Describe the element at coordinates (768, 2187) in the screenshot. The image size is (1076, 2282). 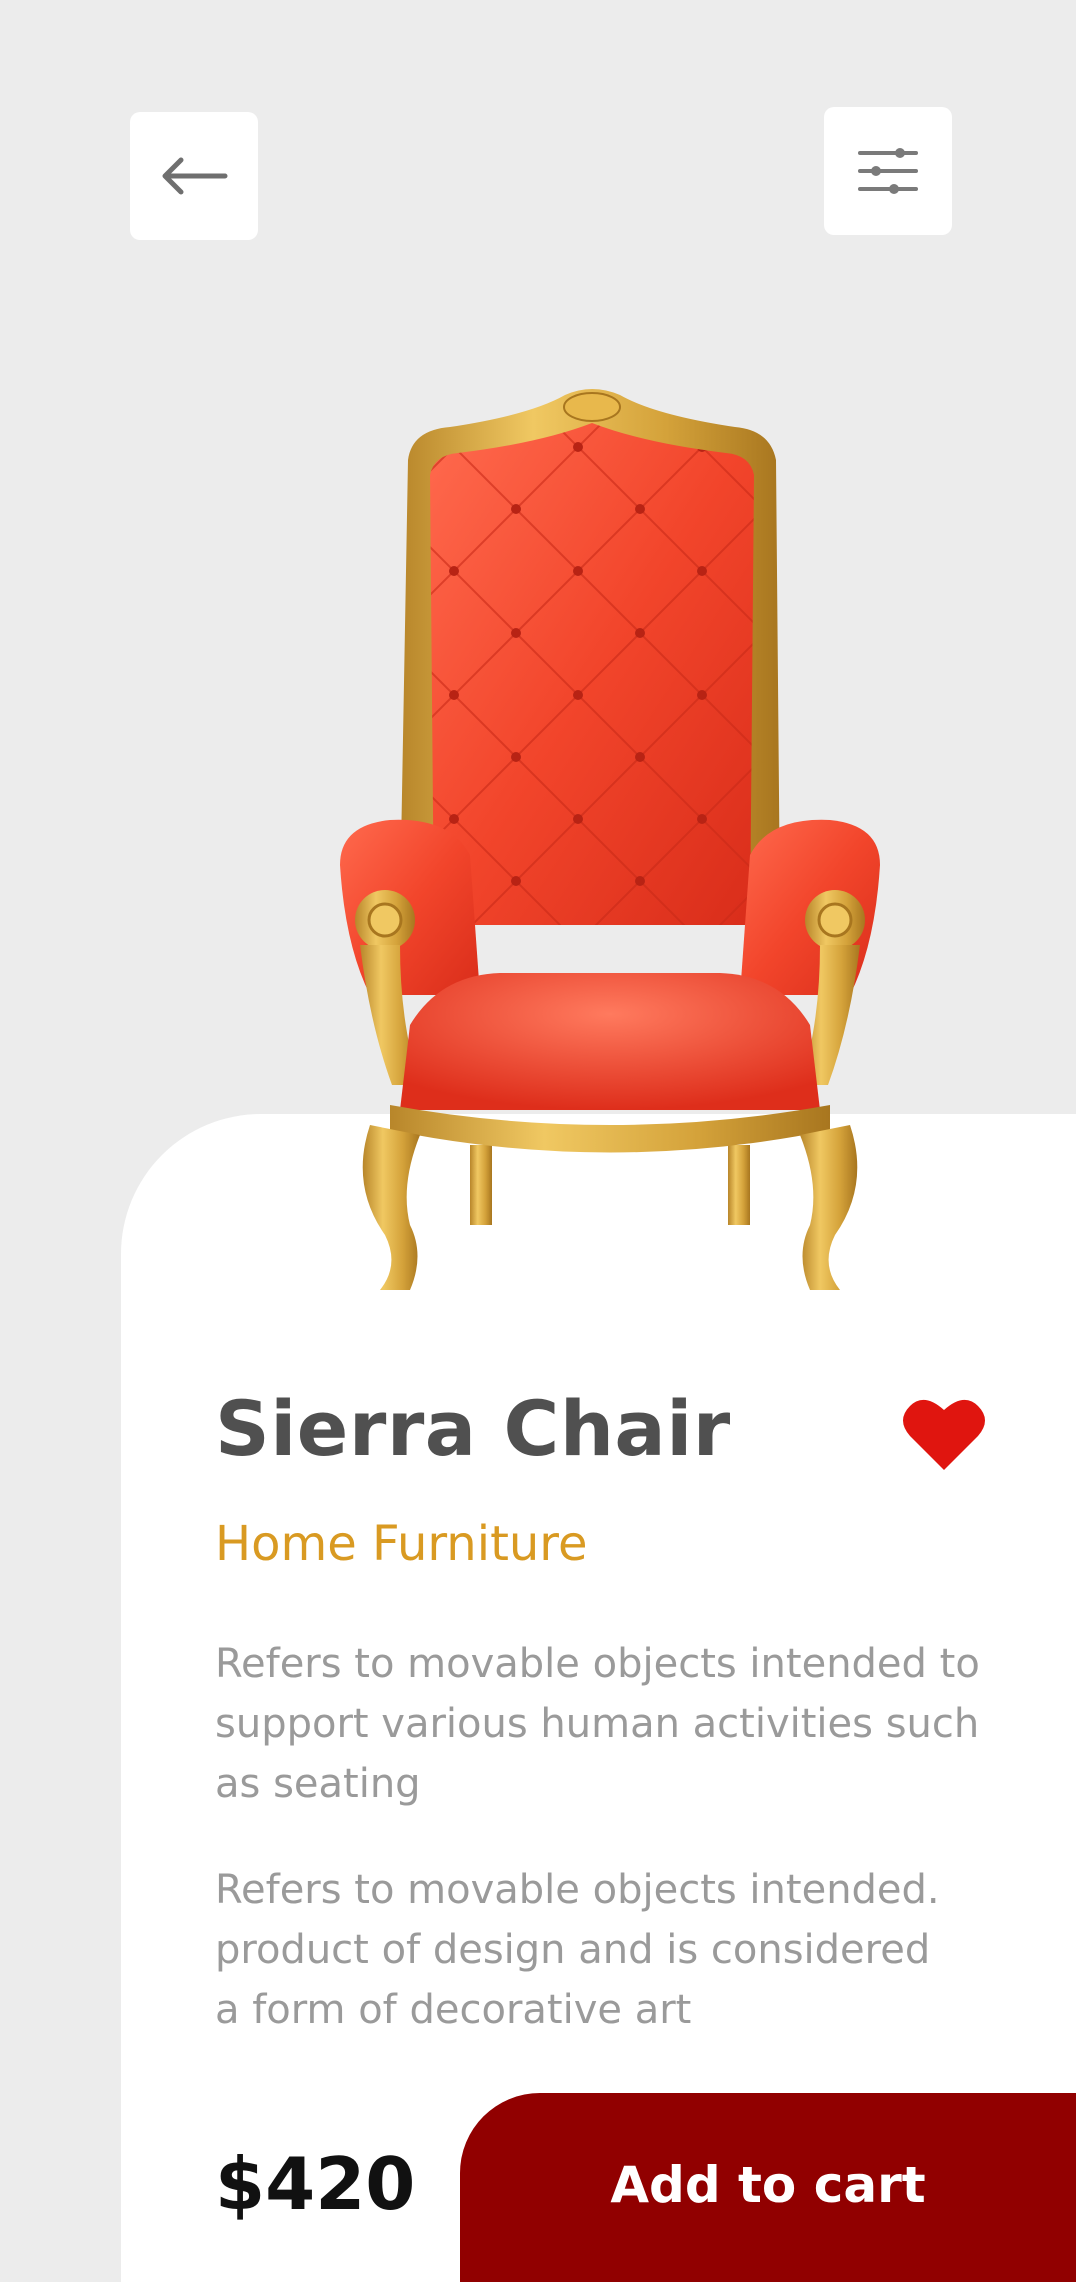
I see `add-to-cart-button: Add to cart` at that location.